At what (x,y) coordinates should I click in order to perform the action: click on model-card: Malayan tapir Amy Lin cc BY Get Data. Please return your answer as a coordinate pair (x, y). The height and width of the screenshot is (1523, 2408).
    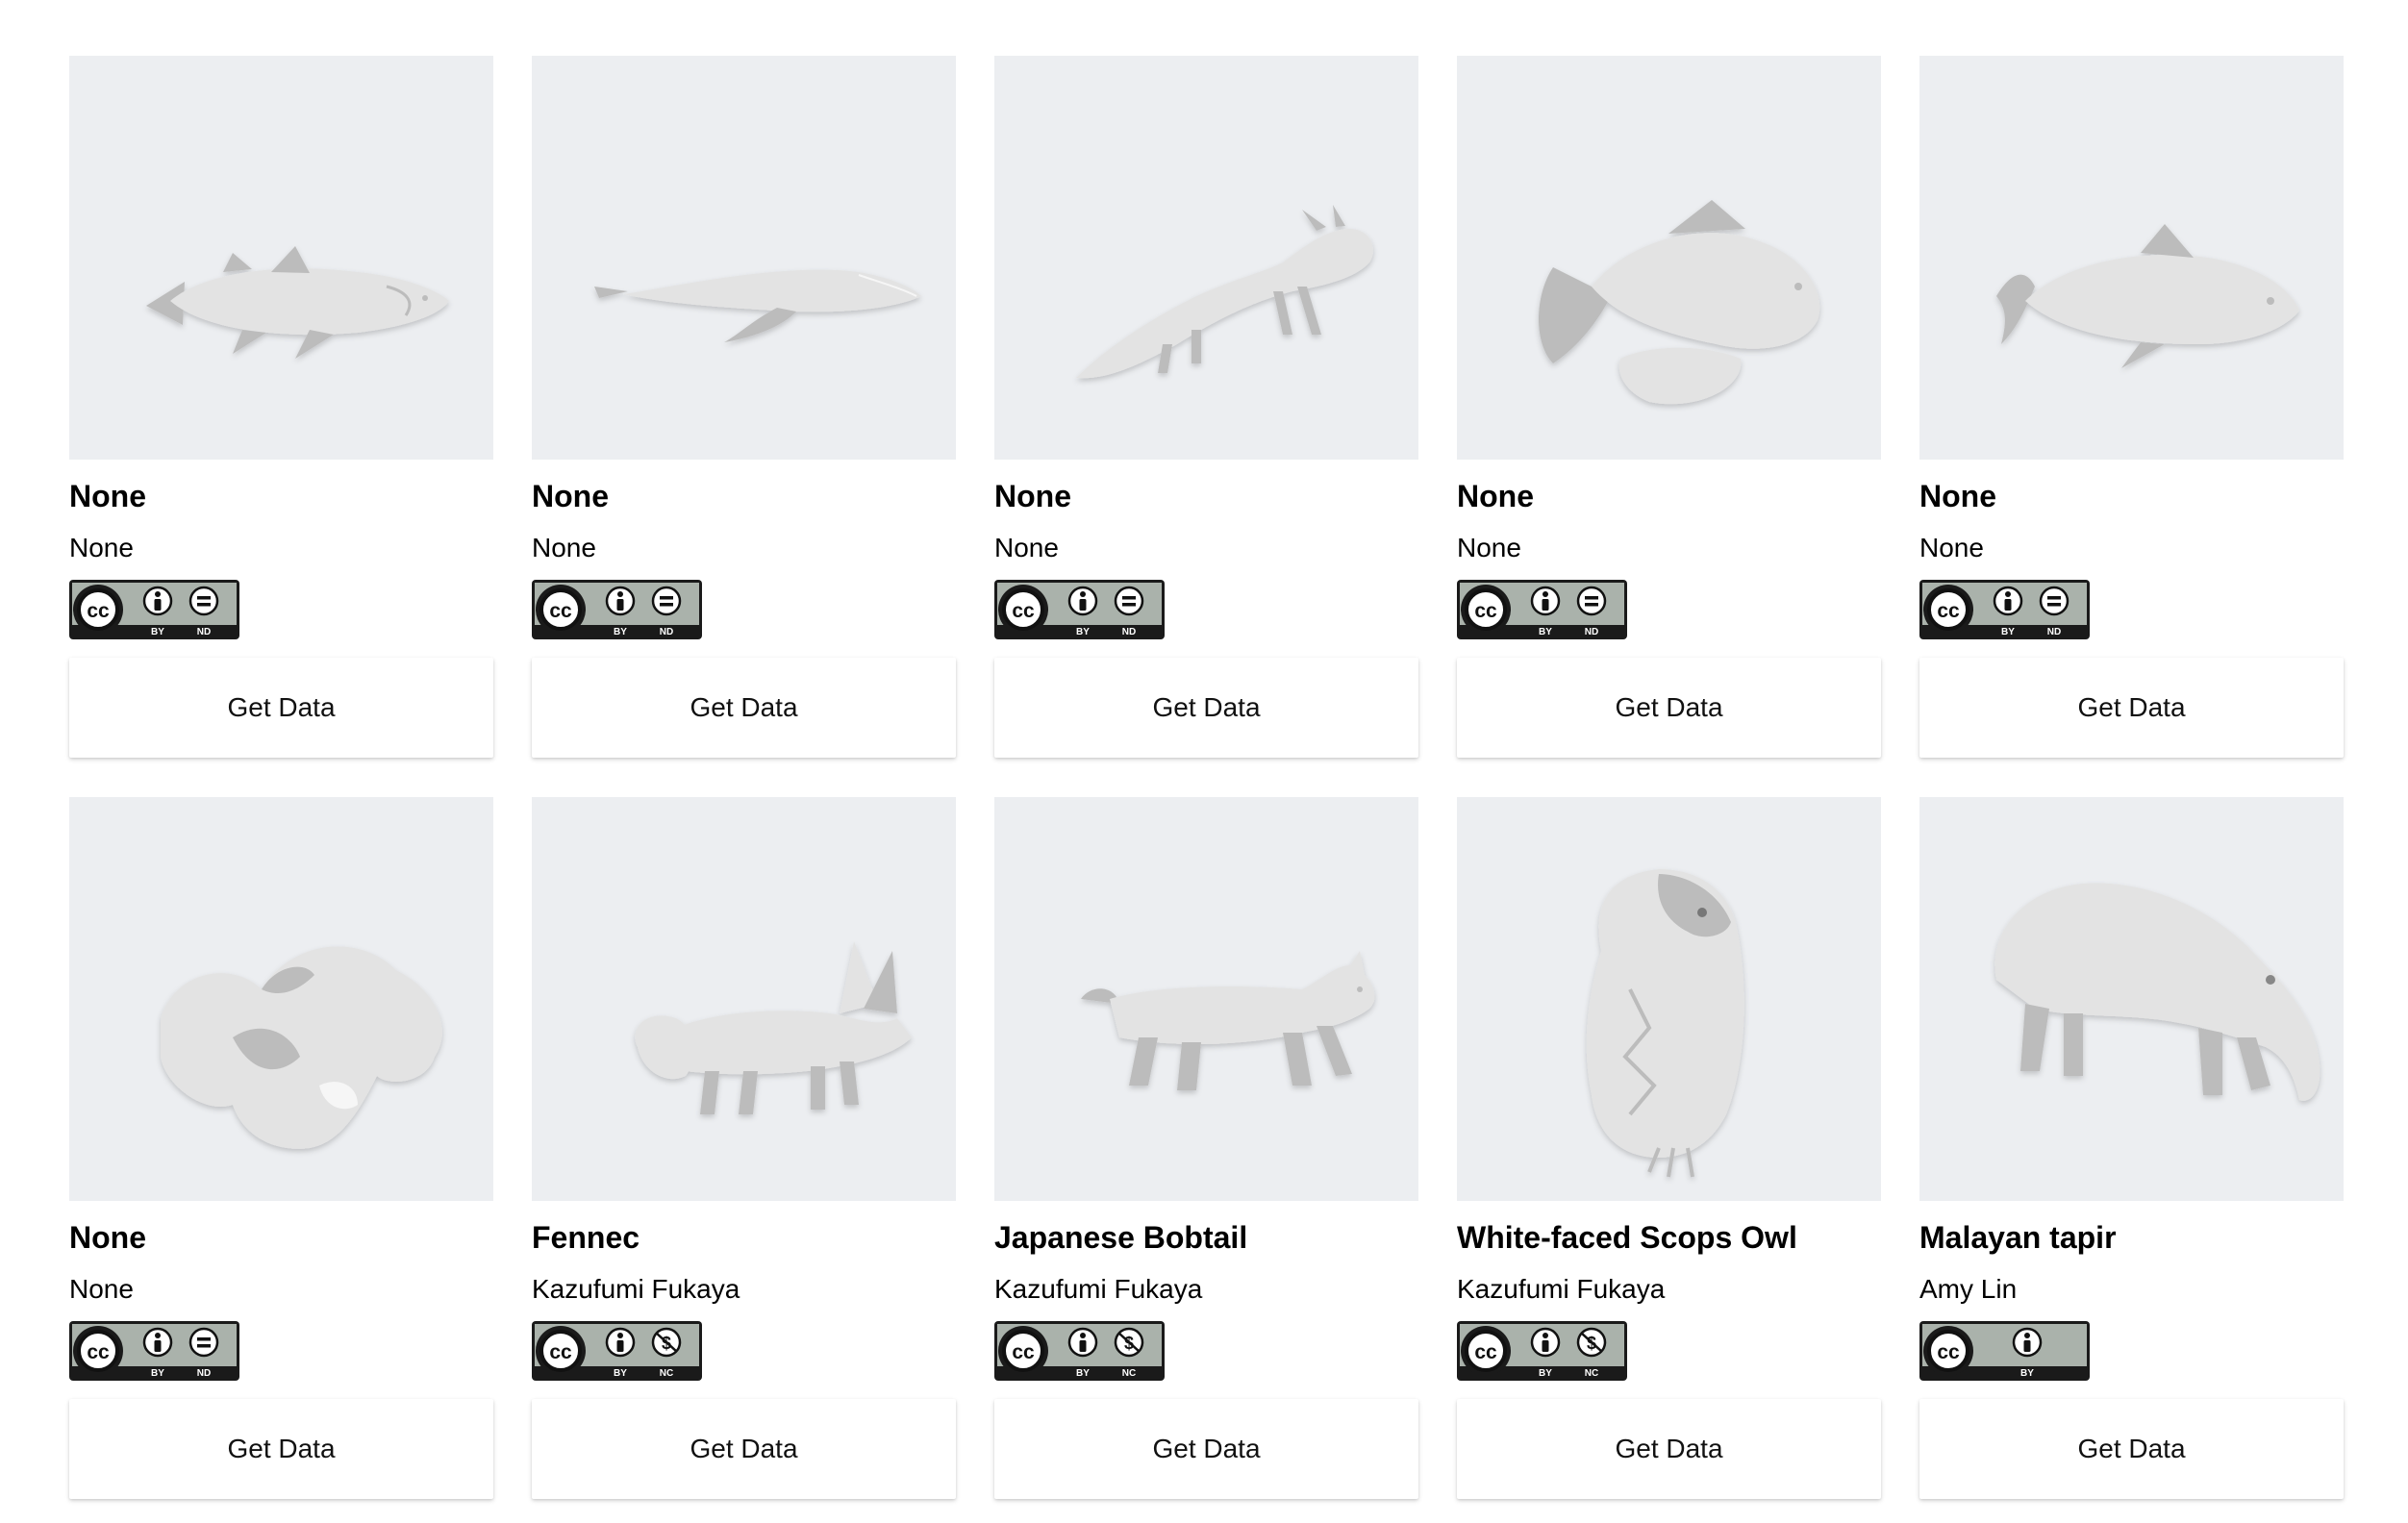
    Looking at the image, I should click on (2131, 1148).